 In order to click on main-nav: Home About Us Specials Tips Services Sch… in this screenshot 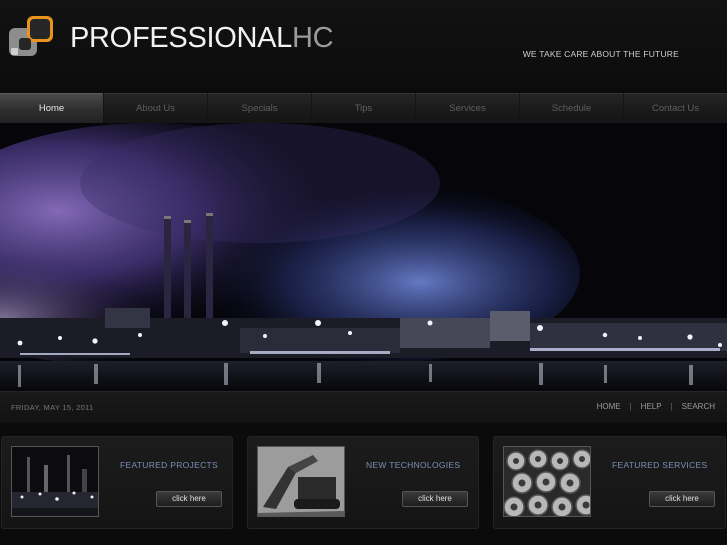, I will do `click(363, 108)`.